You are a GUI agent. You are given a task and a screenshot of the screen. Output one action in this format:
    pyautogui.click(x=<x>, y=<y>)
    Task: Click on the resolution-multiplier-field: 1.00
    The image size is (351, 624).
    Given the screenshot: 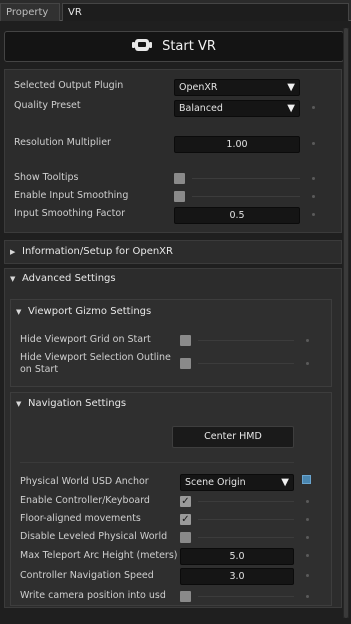 What is the action you would take?
    pyautogui.click(x=237, y=144)
    